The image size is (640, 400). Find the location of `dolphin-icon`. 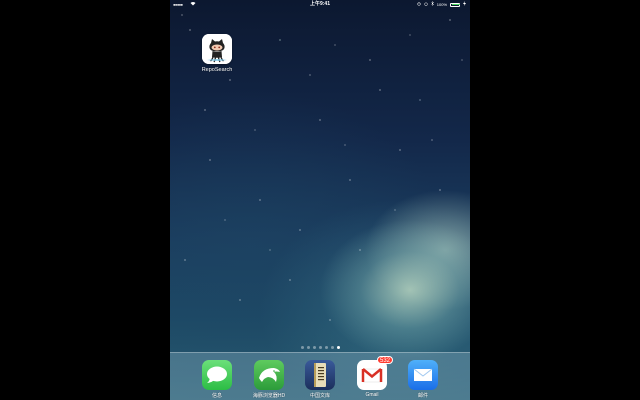

dolphin-icon is located at coordinates (269, 375).